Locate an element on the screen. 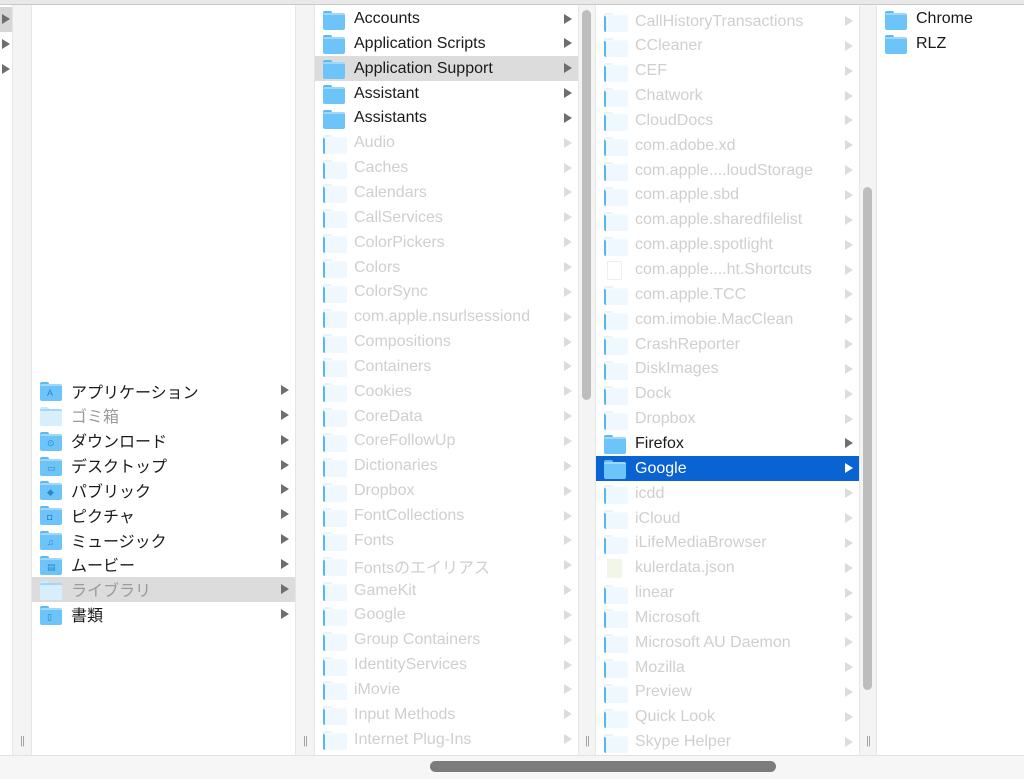  list-item: Assistants is located at coordinates (446, 118).